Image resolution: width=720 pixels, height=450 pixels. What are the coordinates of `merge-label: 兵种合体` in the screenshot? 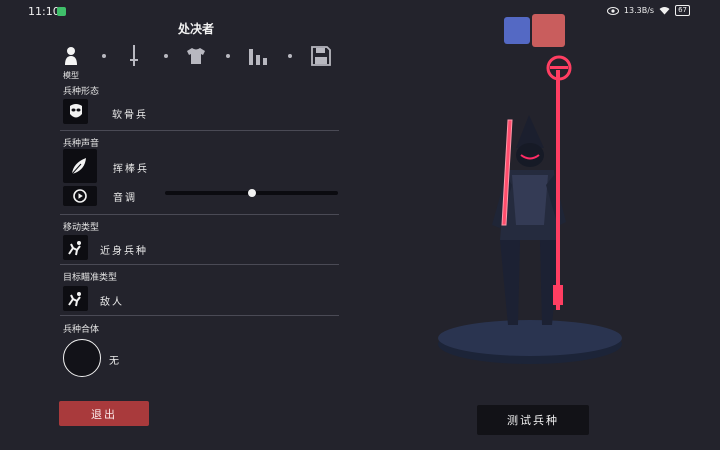 It's located at (81, 330).